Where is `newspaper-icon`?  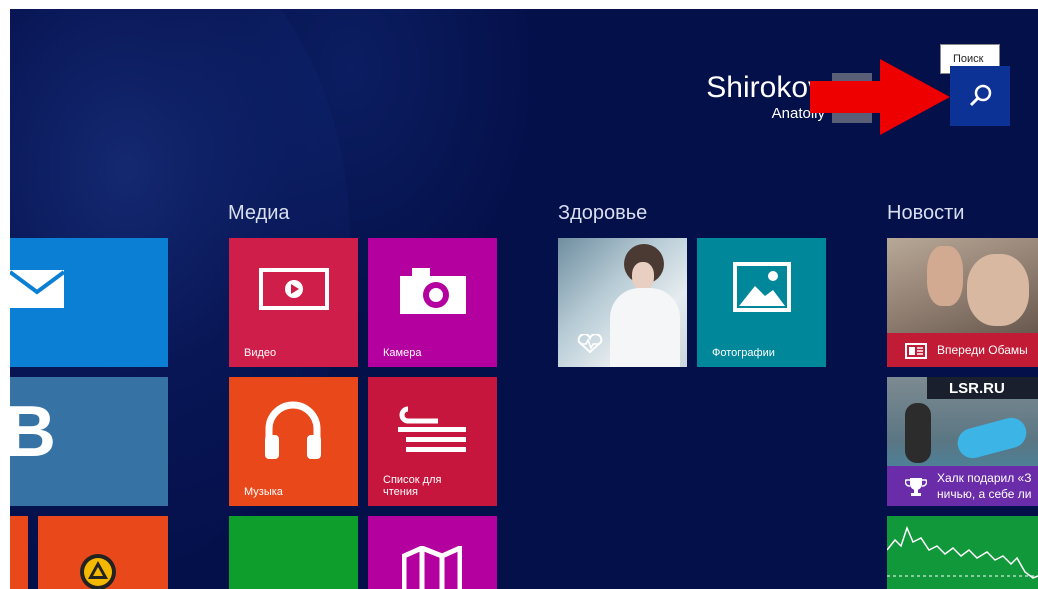
newspaper-icon is located at coordinates (916, 351).